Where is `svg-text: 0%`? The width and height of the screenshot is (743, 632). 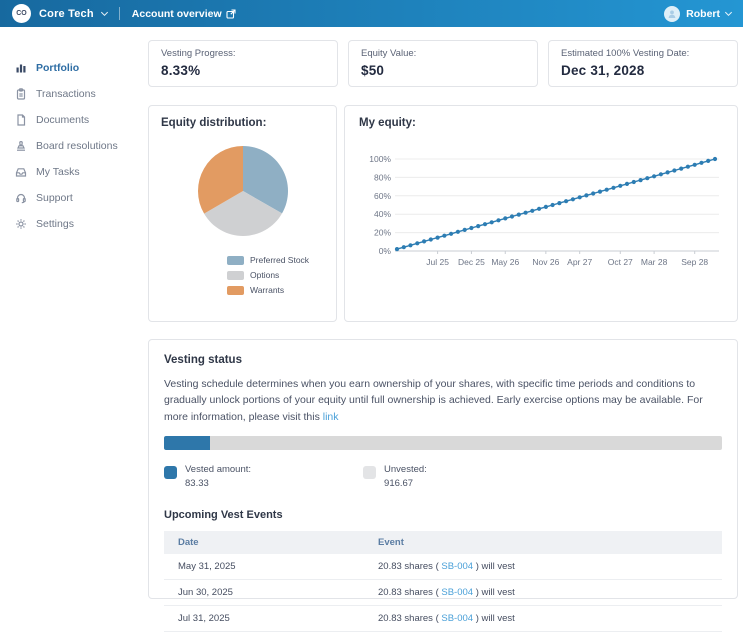 svg-text: 0% is located at coordinates (385, 251).